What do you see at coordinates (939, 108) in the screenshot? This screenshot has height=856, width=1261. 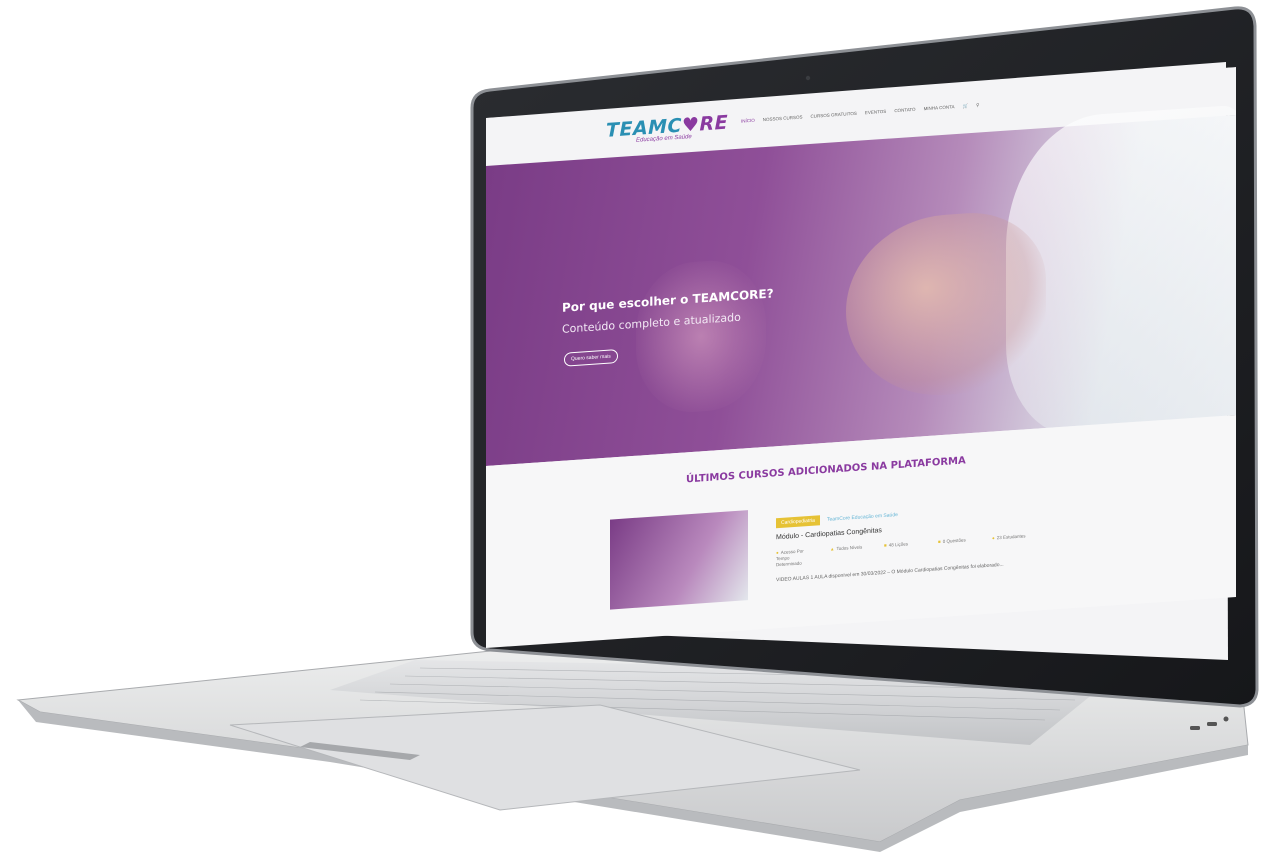 I see `menu-item-minha-conta: MINHA CONTA` at bounding box center [939, 108].